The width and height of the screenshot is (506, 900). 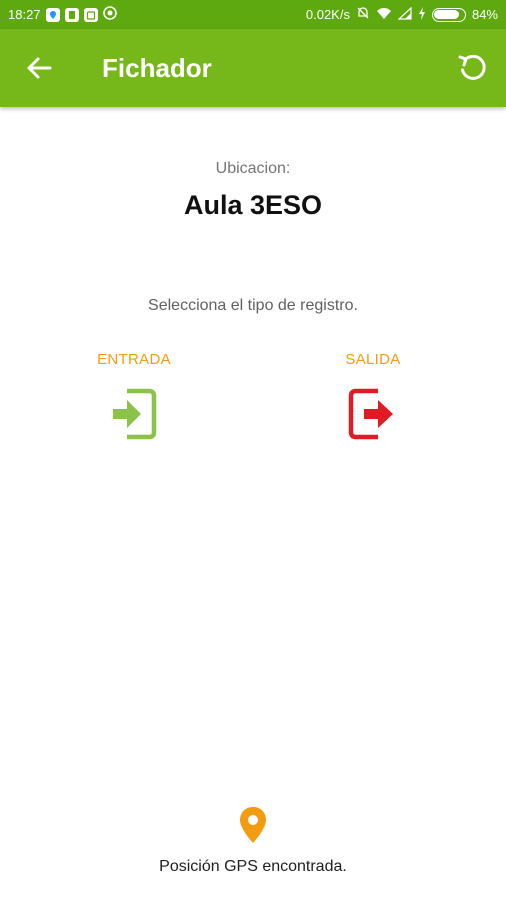 I want to click on status-right: 0.02K/s 84%, so click(x=402, y=14).